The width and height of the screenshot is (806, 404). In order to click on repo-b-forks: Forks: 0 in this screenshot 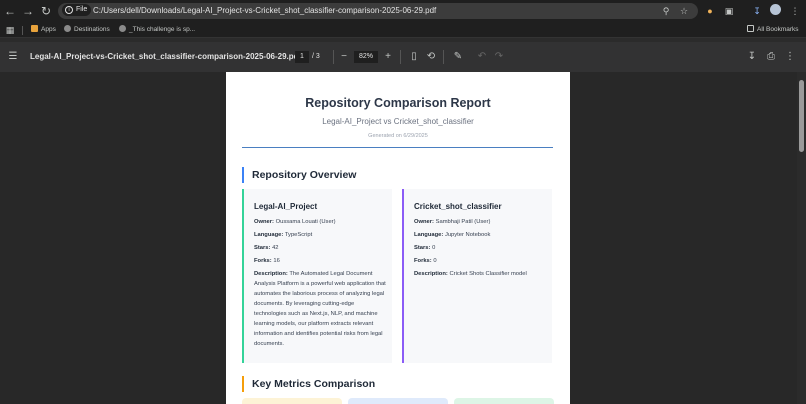, I will do `click(425, 261)`.